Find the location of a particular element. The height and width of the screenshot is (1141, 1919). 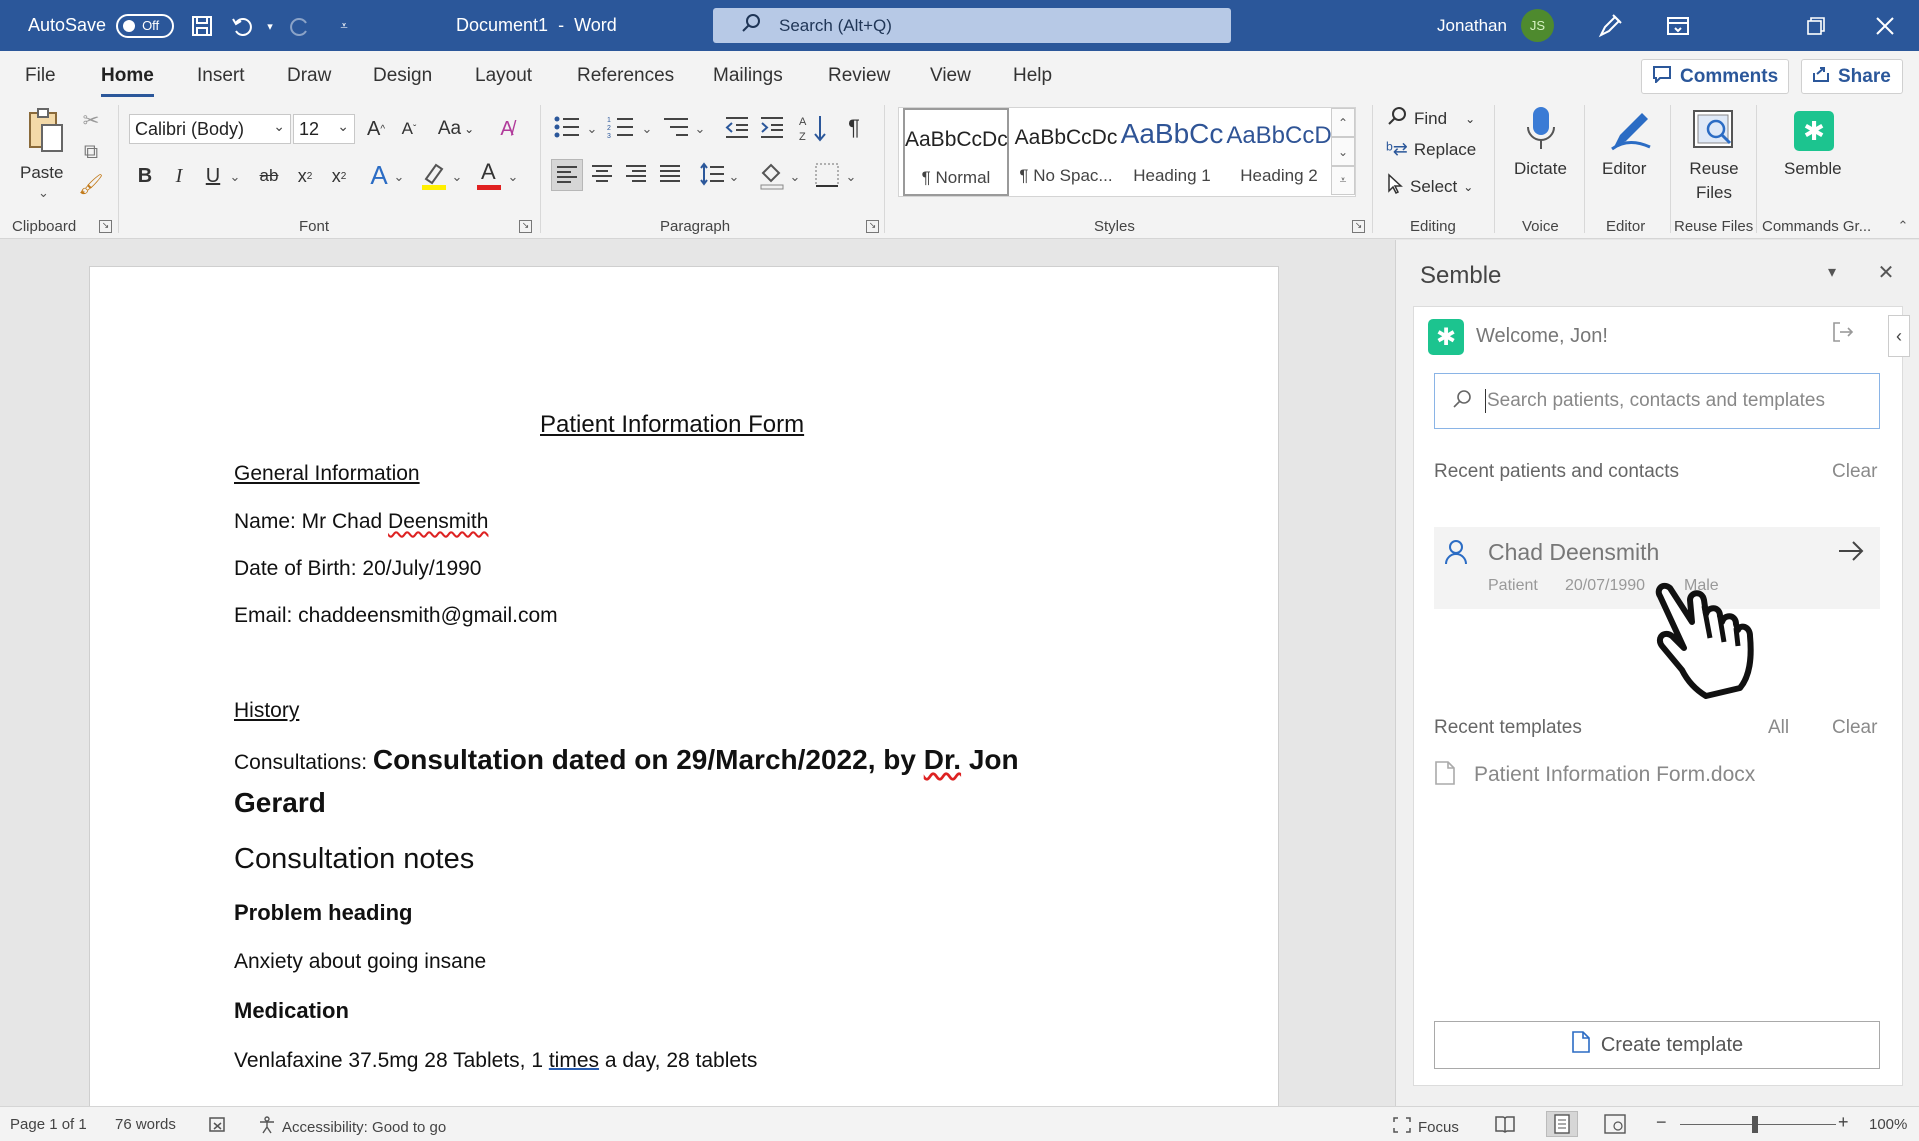

text-effects-dropdown-icon: ⌄ is located at coordinates (399, 177).